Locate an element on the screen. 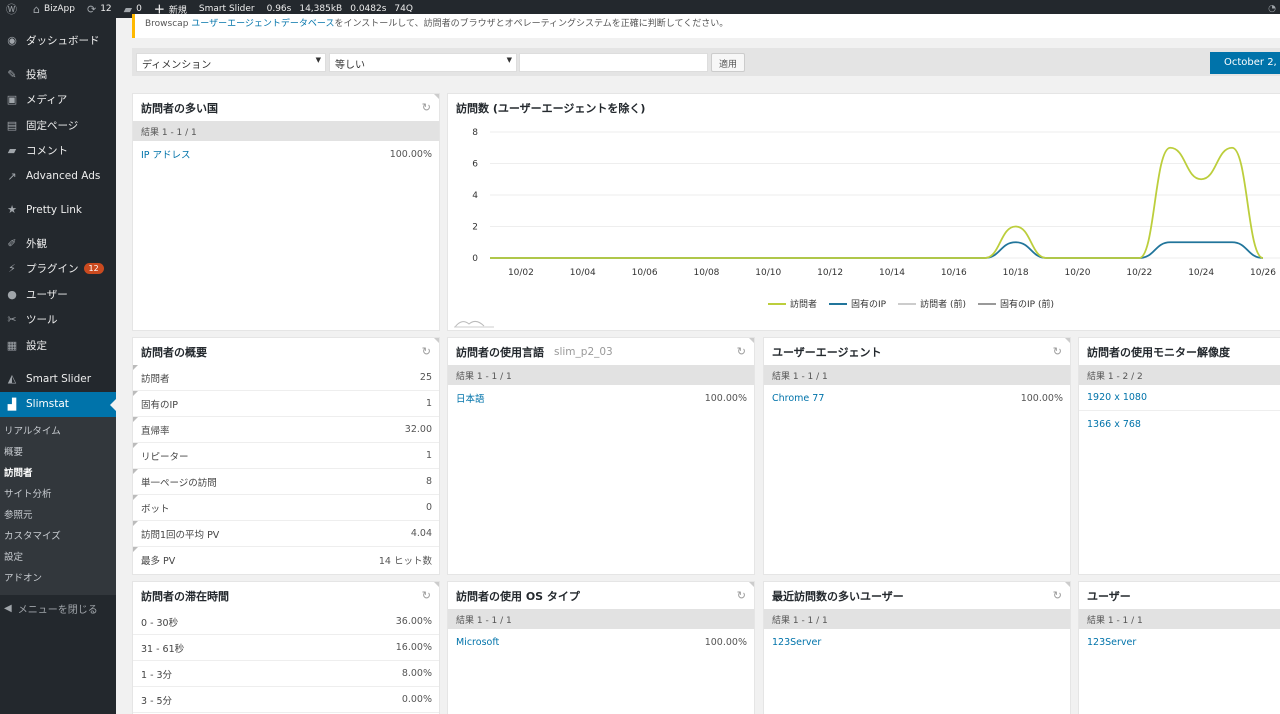 This screenshot has width=1280, height=714. sidebar-item-pretty-link: ★ Pretty Link is located at coordinates (58, 210).